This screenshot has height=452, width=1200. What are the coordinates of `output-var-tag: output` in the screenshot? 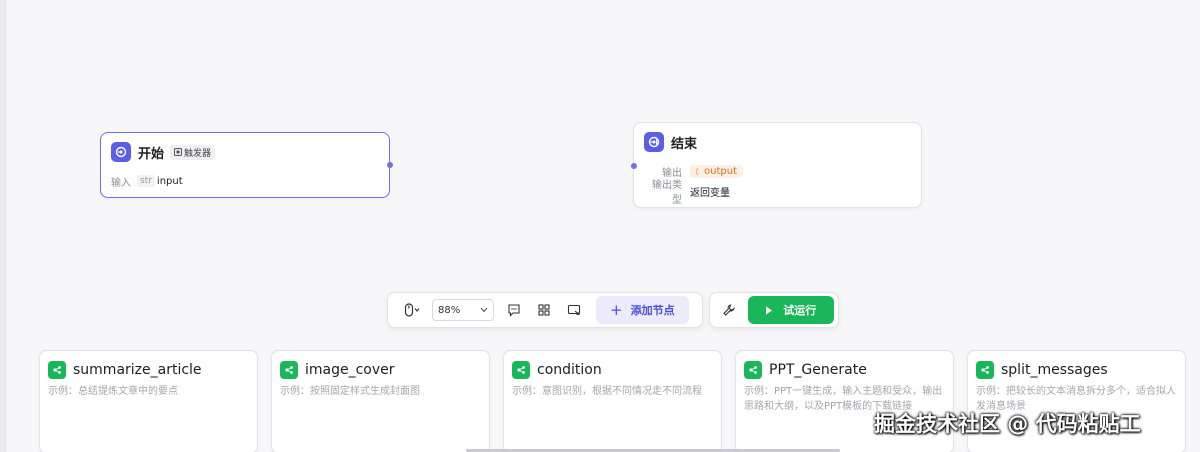 It's located at (716, 171).